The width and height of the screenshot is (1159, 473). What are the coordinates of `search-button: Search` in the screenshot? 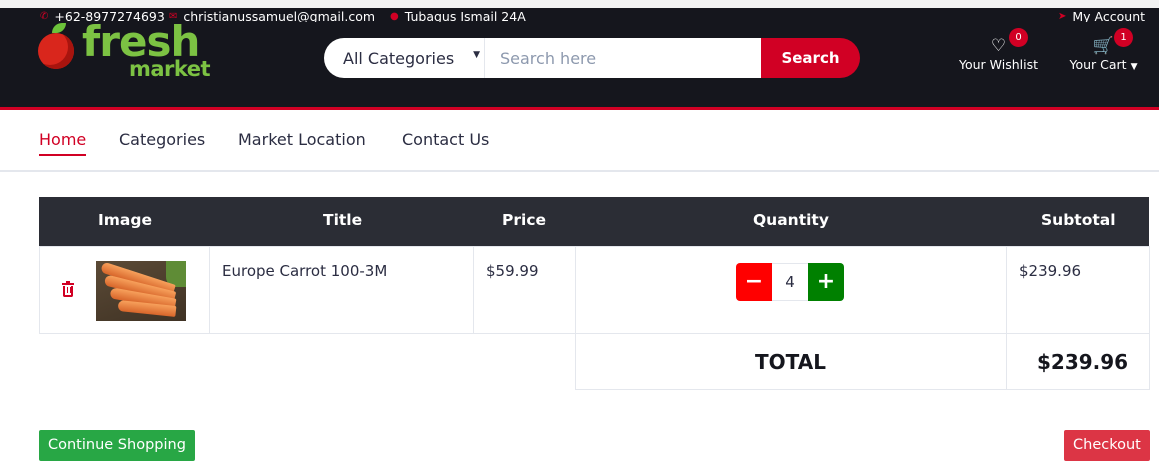 It's located at (810, 58).